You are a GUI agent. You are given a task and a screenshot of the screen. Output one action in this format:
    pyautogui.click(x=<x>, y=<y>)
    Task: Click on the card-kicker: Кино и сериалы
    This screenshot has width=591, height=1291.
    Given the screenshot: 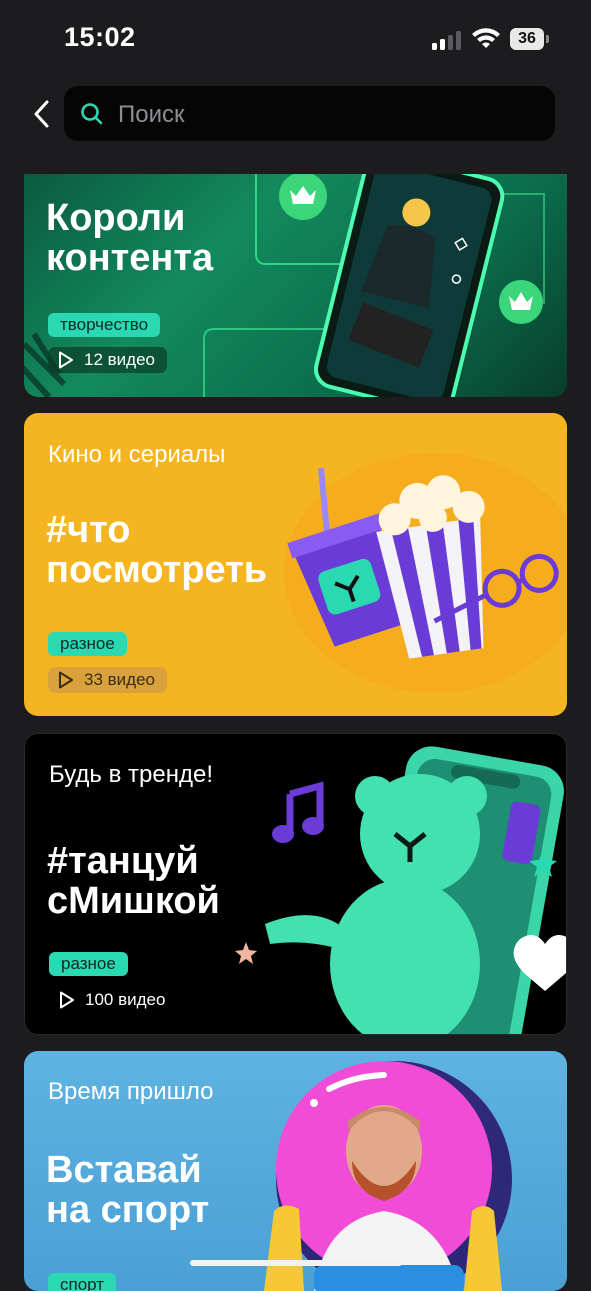 What is the action you would take?
    pyautogui.click(x=137, y=454)
    